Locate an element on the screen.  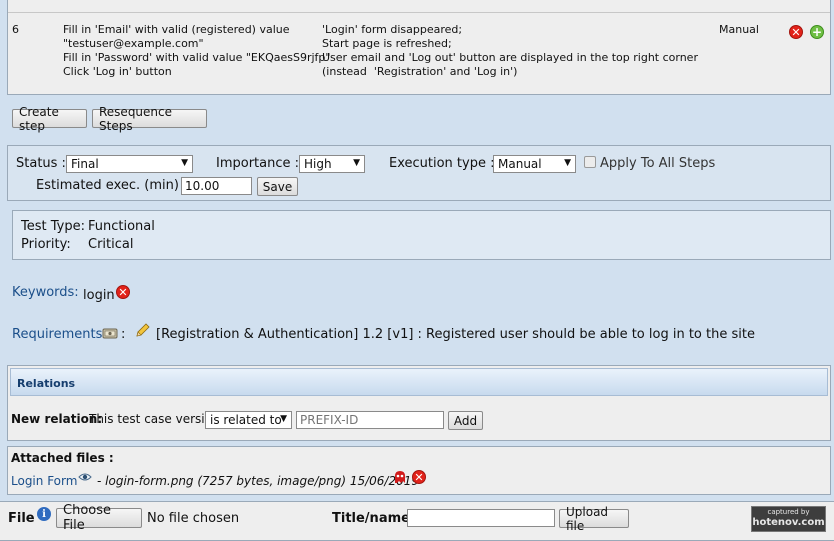
relation-type-select: is related to ▼ is located at coordinates (248, 420).